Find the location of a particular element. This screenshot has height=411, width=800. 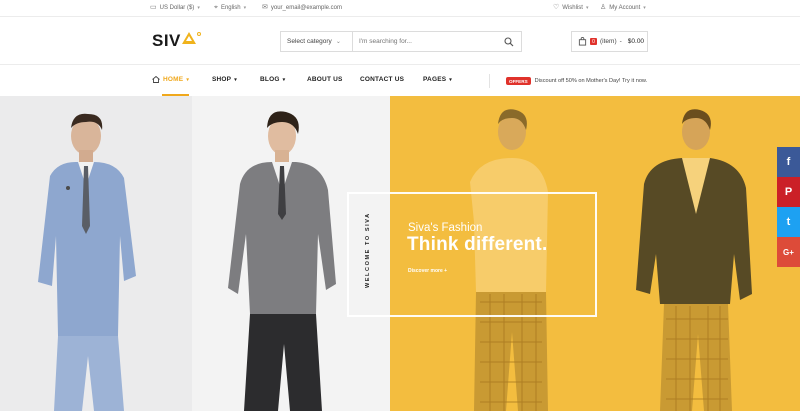

logo-triangle-icon is located at coordinates (188, 38).